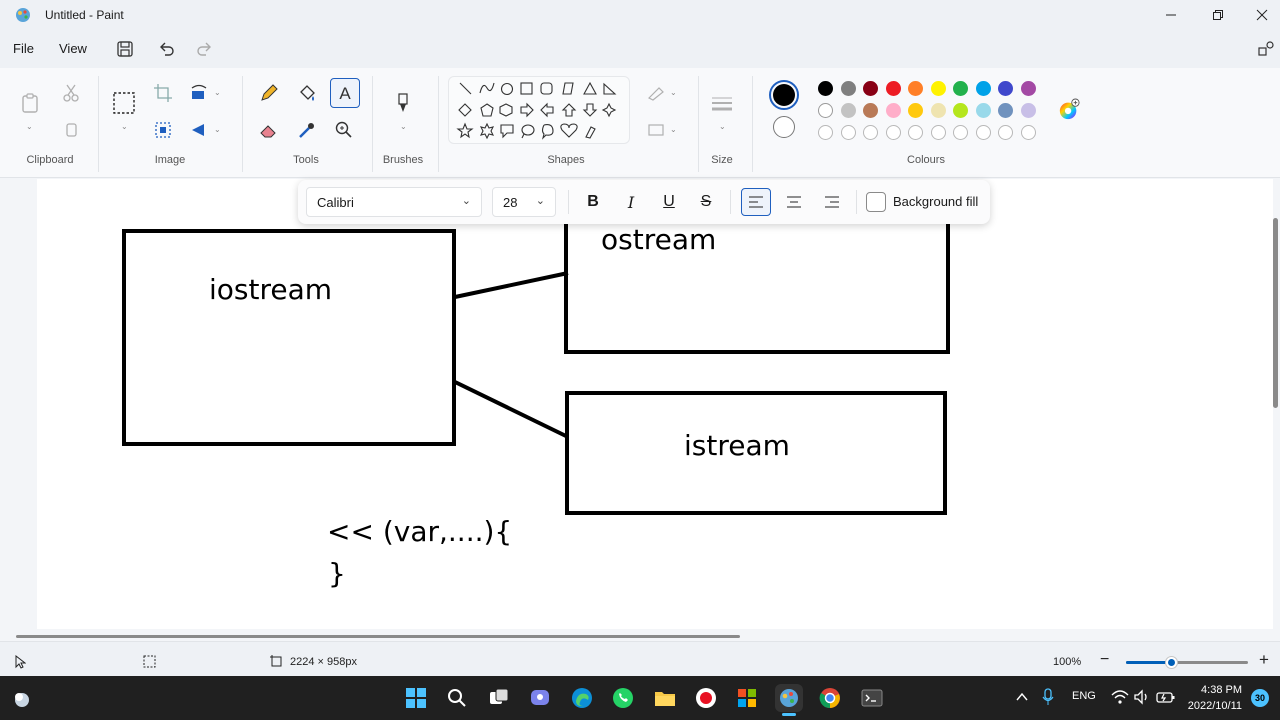 The height and width of the screenshot is (720, 1280). What do you see at coordinates (582, 698) in the screenshot?
I see `edge-browser-icon` at bounding box center [582, 698].